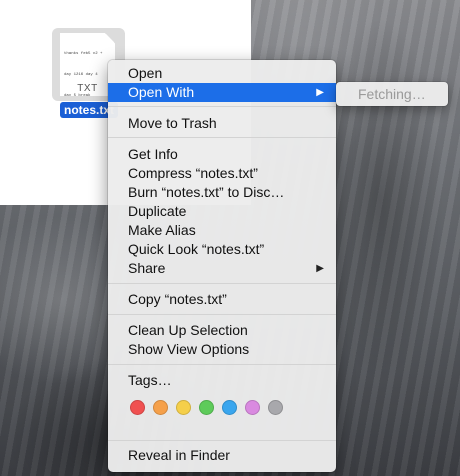  I want to click on menu-item-open: Open, so click(222, 73).